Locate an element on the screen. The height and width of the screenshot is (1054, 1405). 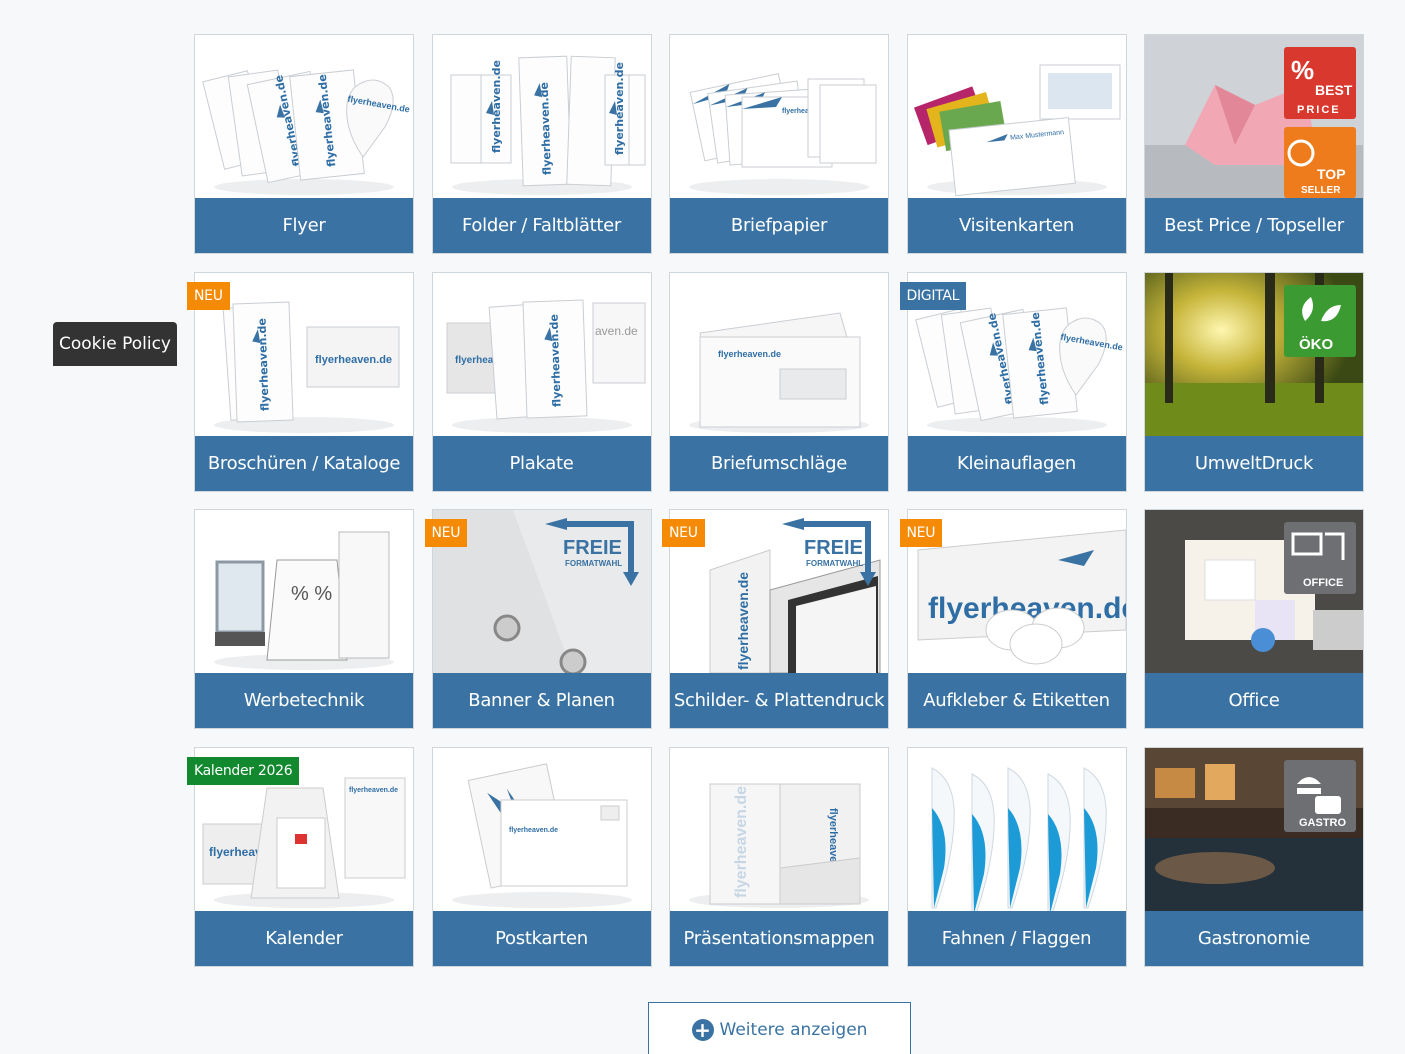
category-label: Folder / Faltblätter is located at coordinates (541, 225).